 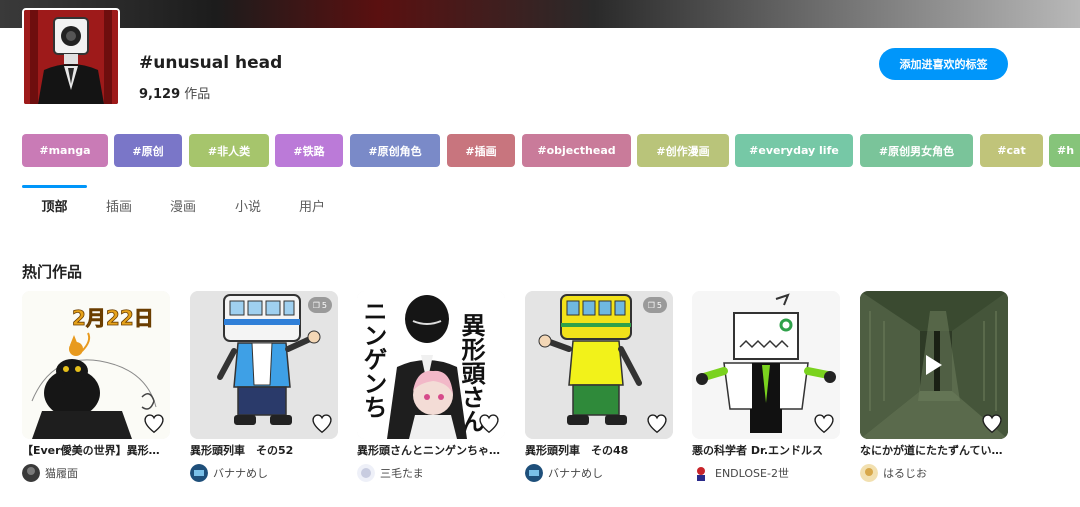 I want to click on tag-chip-label: #原创男女角色, so click(x=916, y=151).